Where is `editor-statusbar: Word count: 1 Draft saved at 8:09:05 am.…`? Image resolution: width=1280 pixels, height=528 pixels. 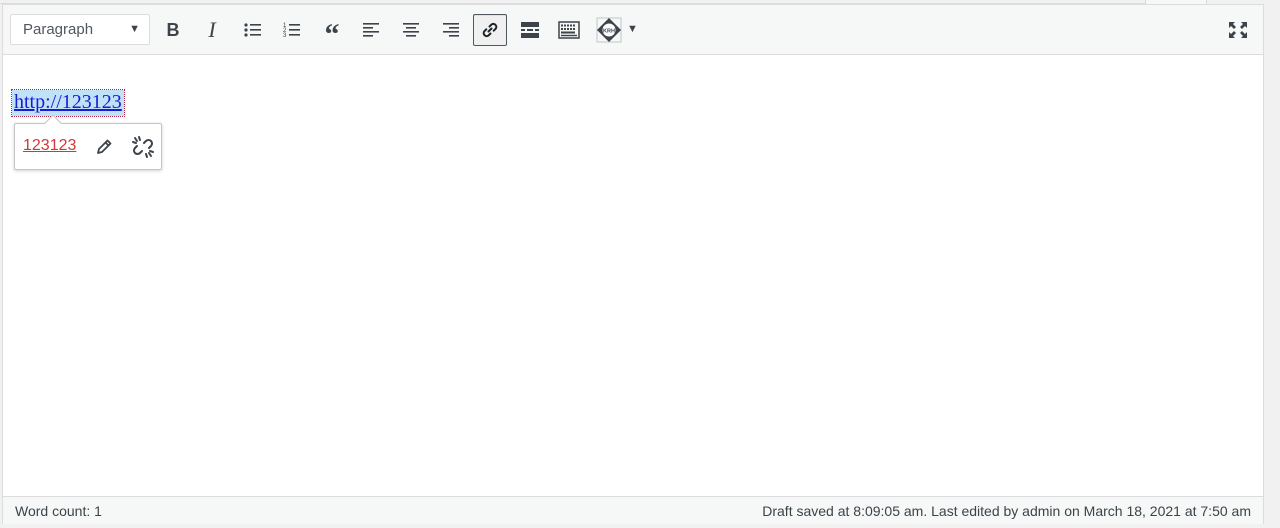
editor-statusbar: Word count: 1 Draft saved at 8:09:05 am.… is located at coordinates (633, 510).